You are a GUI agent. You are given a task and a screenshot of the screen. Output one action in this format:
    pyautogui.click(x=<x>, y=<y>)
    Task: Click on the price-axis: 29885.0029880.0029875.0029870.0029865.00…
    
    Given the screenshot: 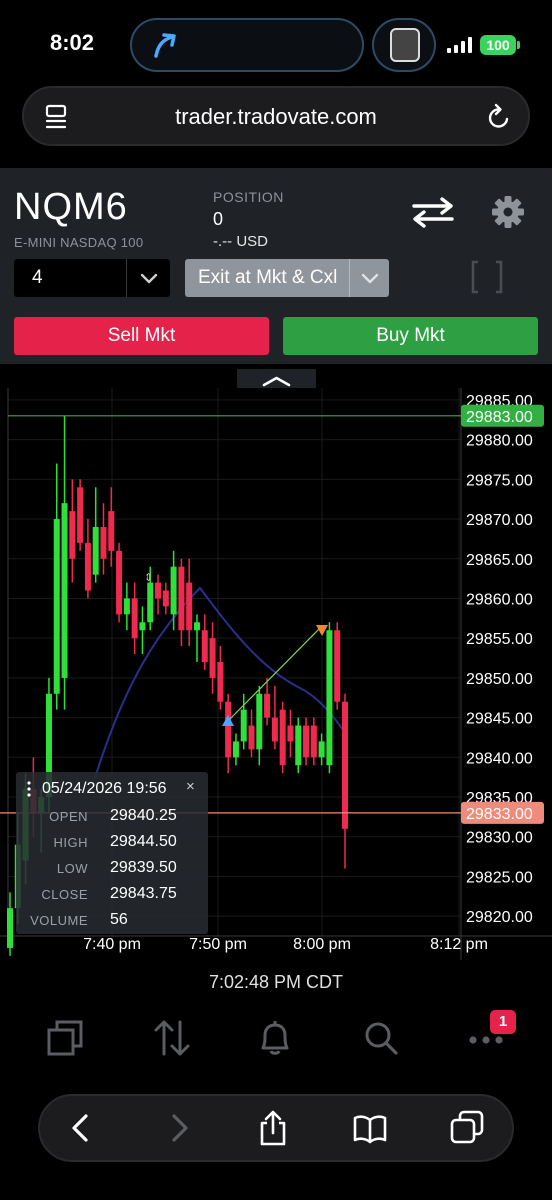 What is the action you would take?
    pyautogui.click(x=499, y=659)
    